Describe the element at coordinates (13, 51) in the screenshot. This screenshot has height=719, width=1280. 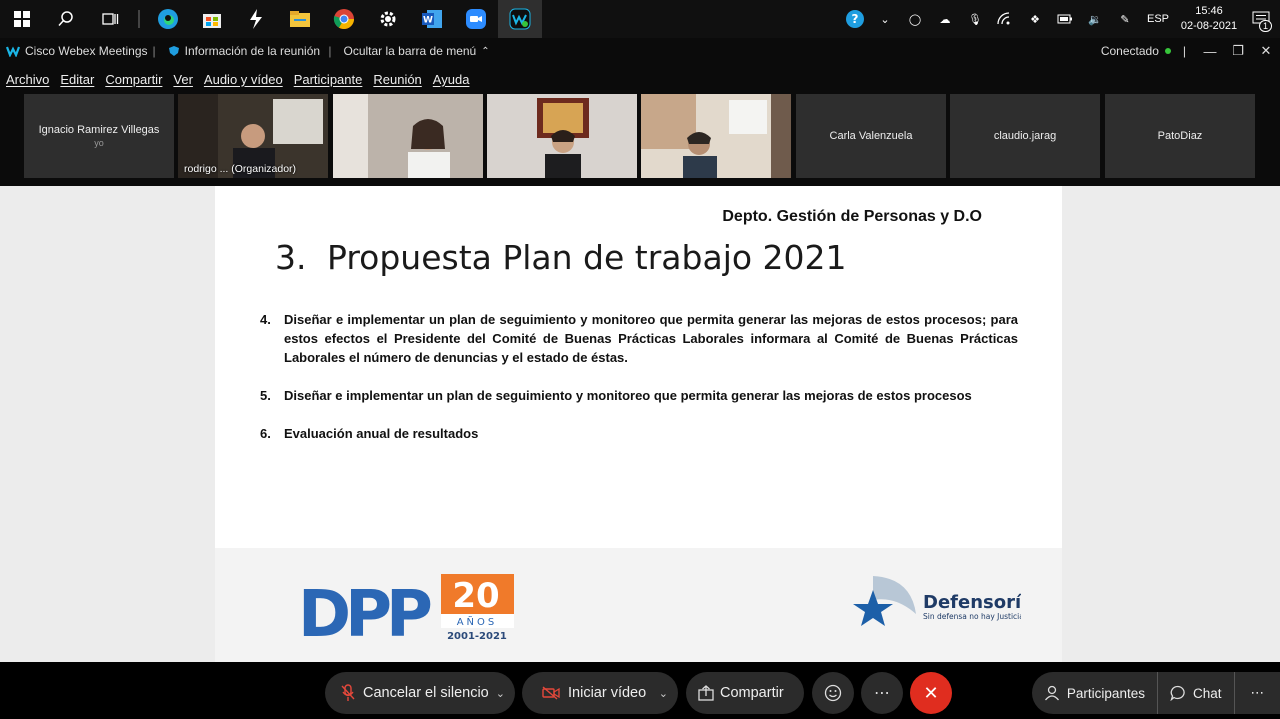
I see `webex-logo-icon` at that location.